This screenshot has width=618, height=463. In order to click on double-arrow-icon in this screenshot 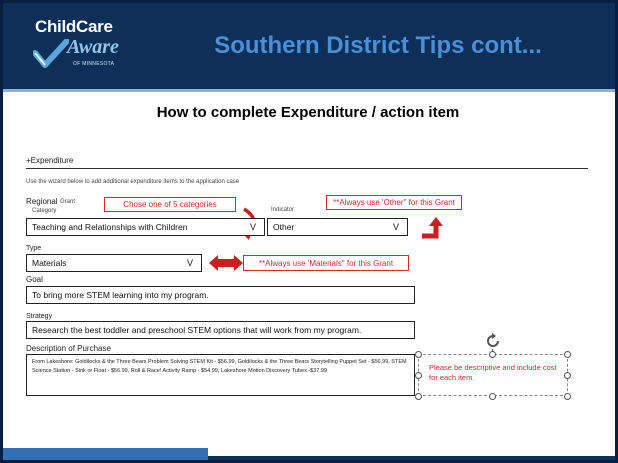, I will do `click(226, 263)`.